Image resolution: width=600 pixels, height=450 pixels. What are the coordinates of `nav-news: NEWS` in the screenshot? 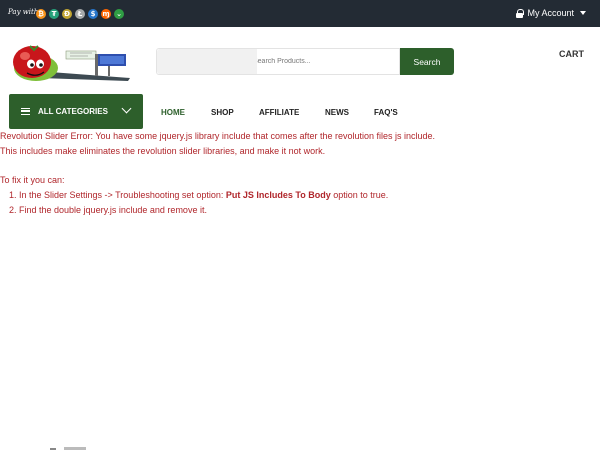 It's located at (337, 112).